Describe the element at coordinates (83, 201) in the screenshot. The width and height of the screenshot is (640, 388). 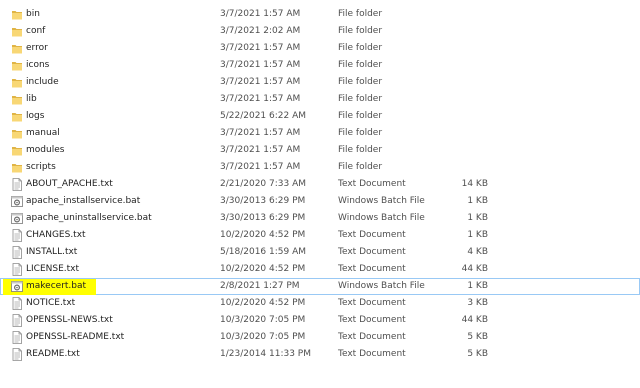
I see `file-name: apache_installservice.bat` at that location.